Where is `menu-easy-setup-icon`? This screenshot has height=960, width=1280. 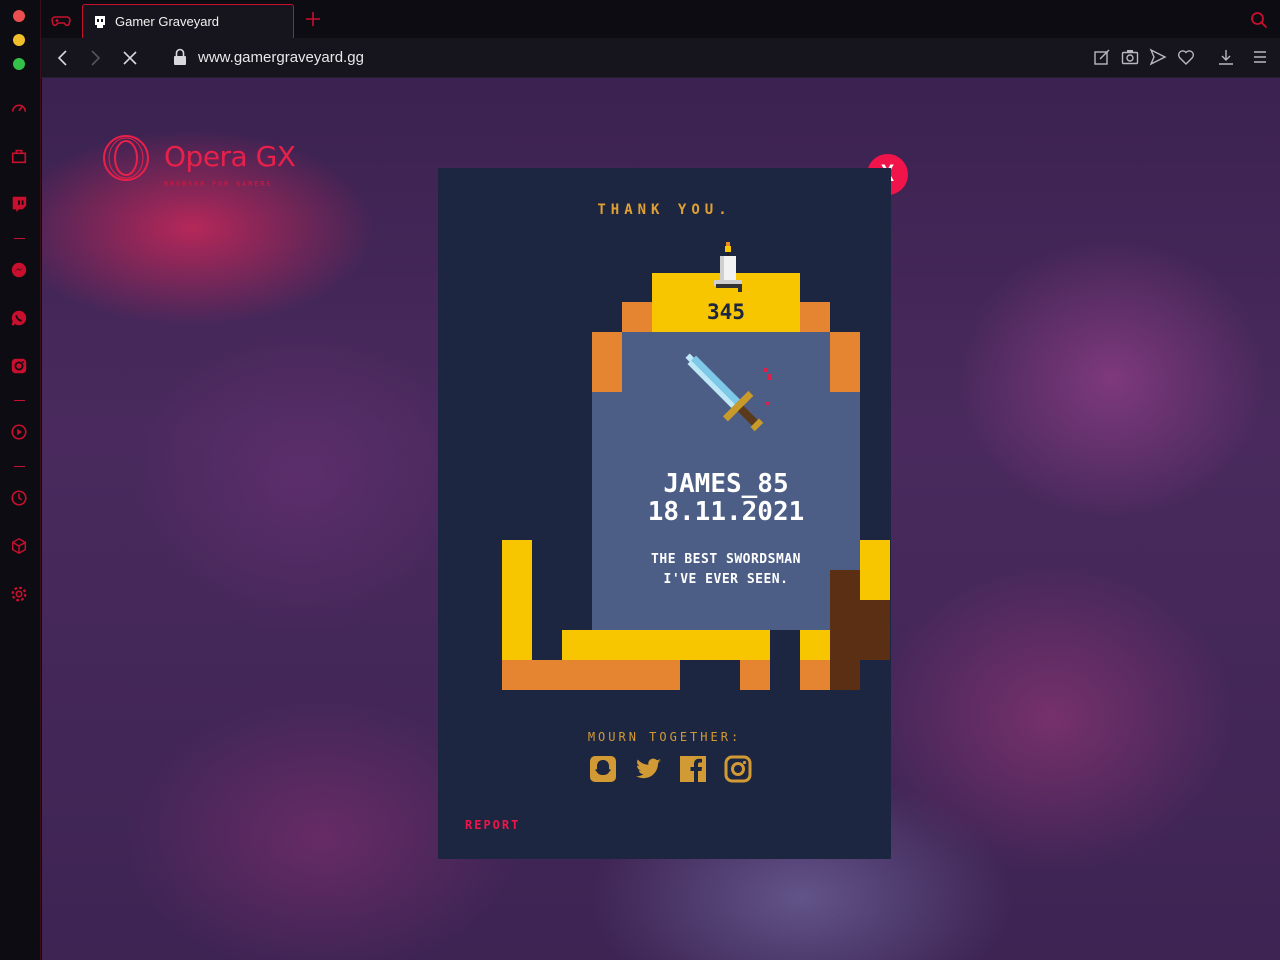 menu-easy-setup-icon is located at coordinates (1260, 57).